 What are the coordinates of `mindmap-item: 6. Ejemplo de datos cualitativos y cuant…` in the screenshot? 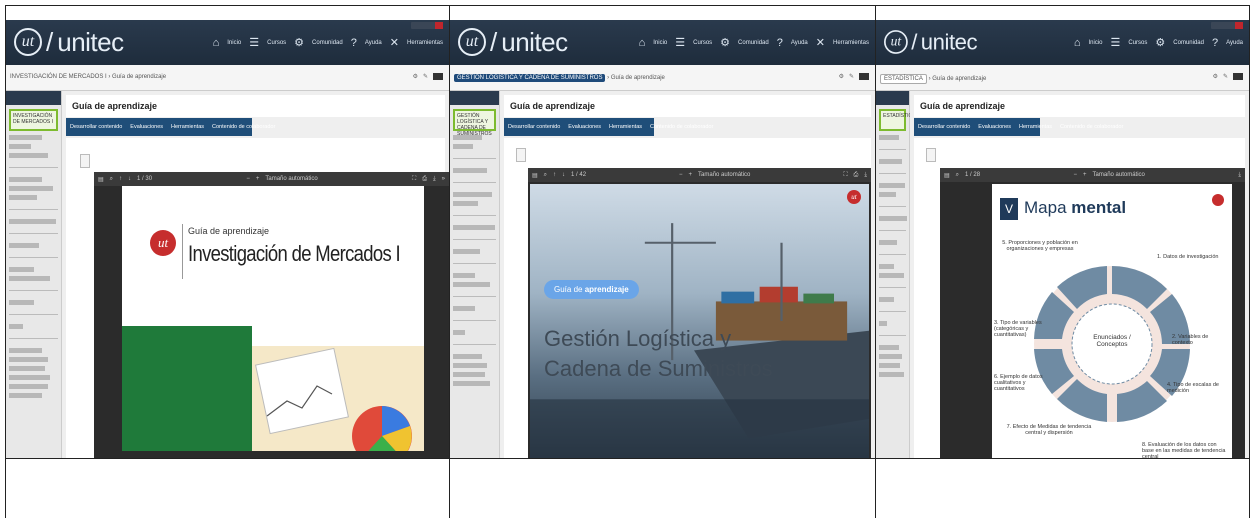 It's located at (1018, 383).